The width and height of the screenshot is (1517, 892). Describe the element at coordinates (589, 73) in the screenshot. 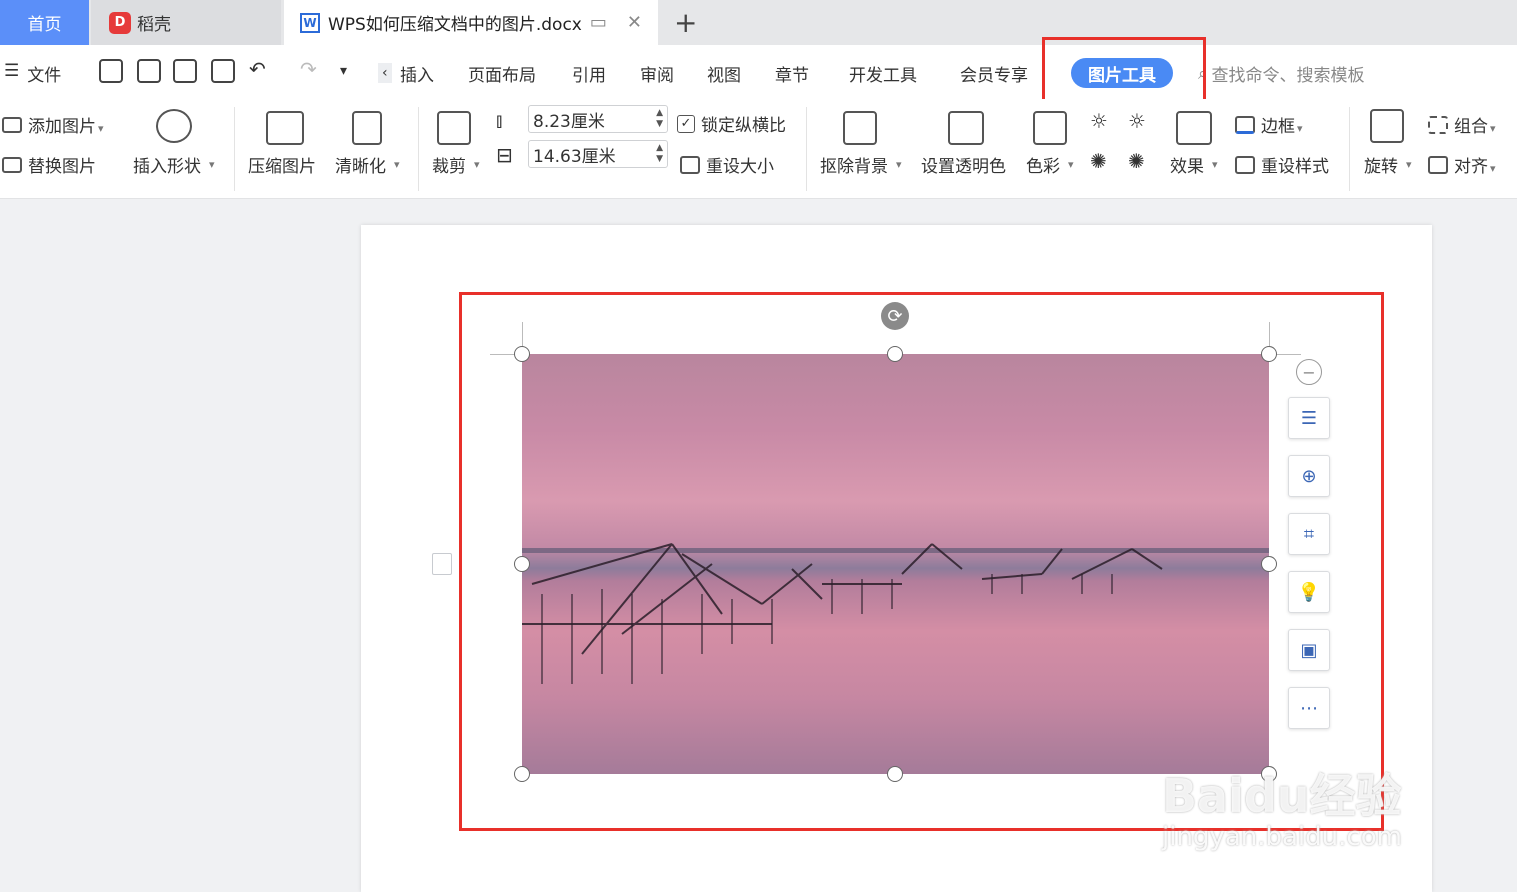

I see `menu-references: 引用` at that location.